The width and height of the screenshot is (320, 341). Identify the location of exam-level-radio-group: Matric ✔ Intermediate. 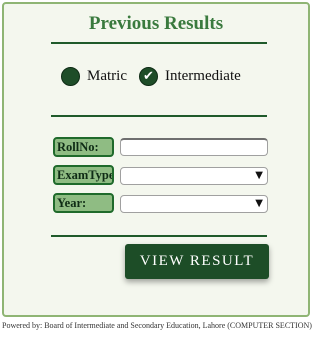
(157, 76).